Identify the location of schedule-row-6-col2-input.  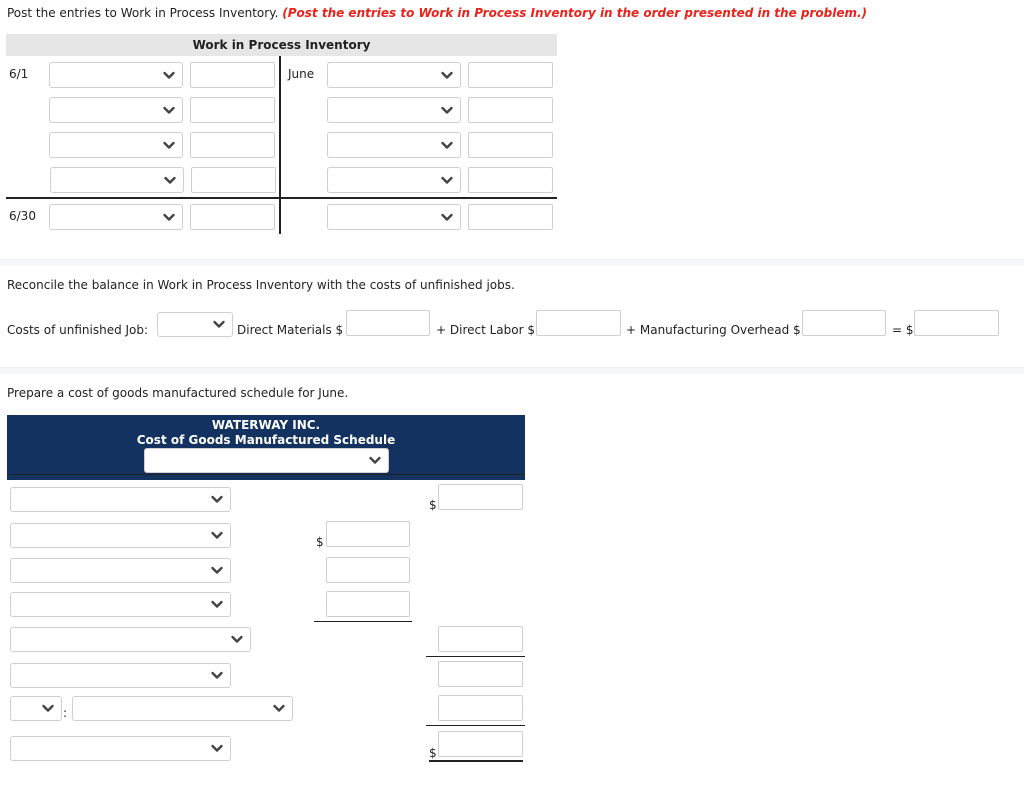
(480, 674).